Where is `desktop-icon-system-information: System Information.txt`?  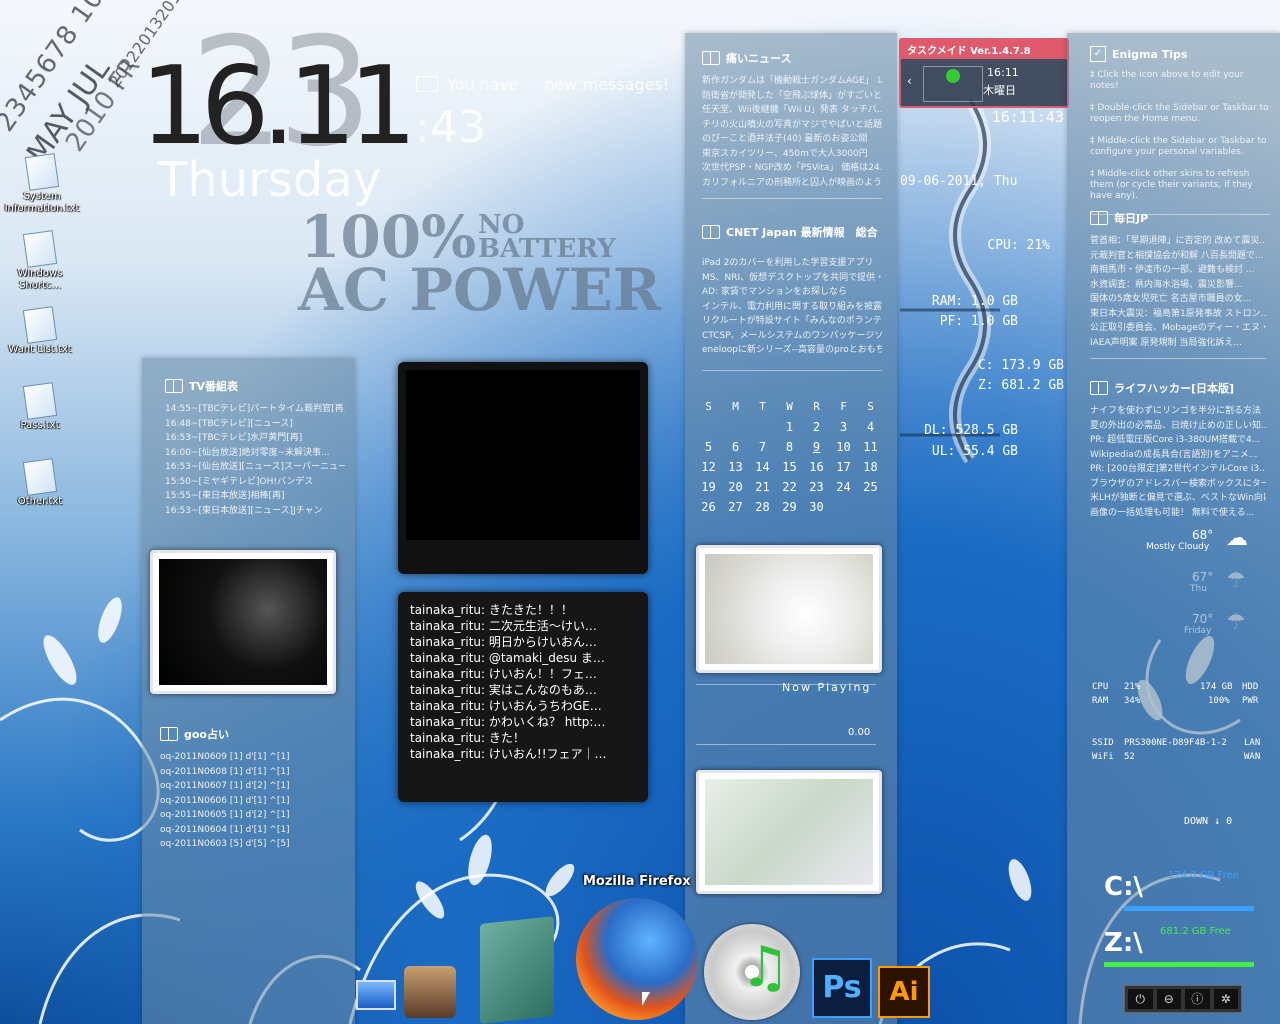 desktop-icon-system-information: System Information.txt is located at coordinates (42, 184).